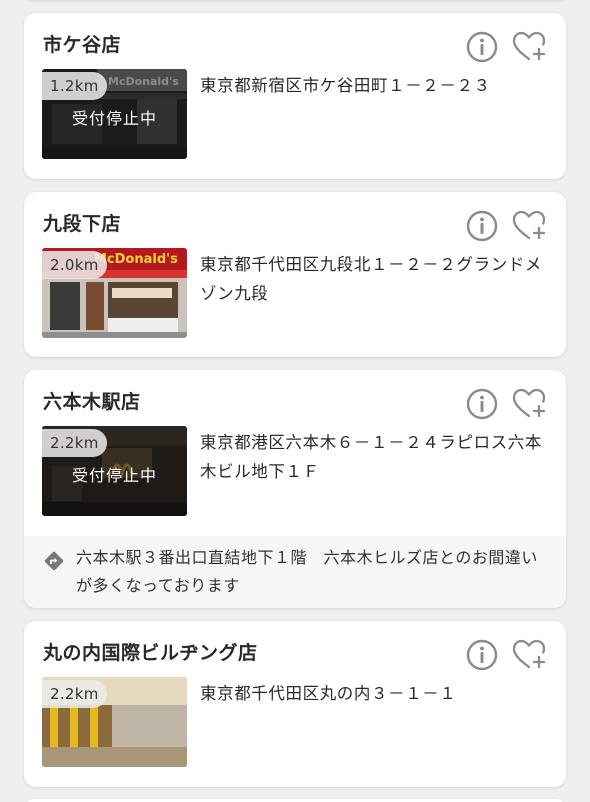 Image resolution: width=590 pixels, height=802 pixels. Describe the element at coordinates (74, 86) in the screenshot. I see `distance-badge: 1.2km` at that location.